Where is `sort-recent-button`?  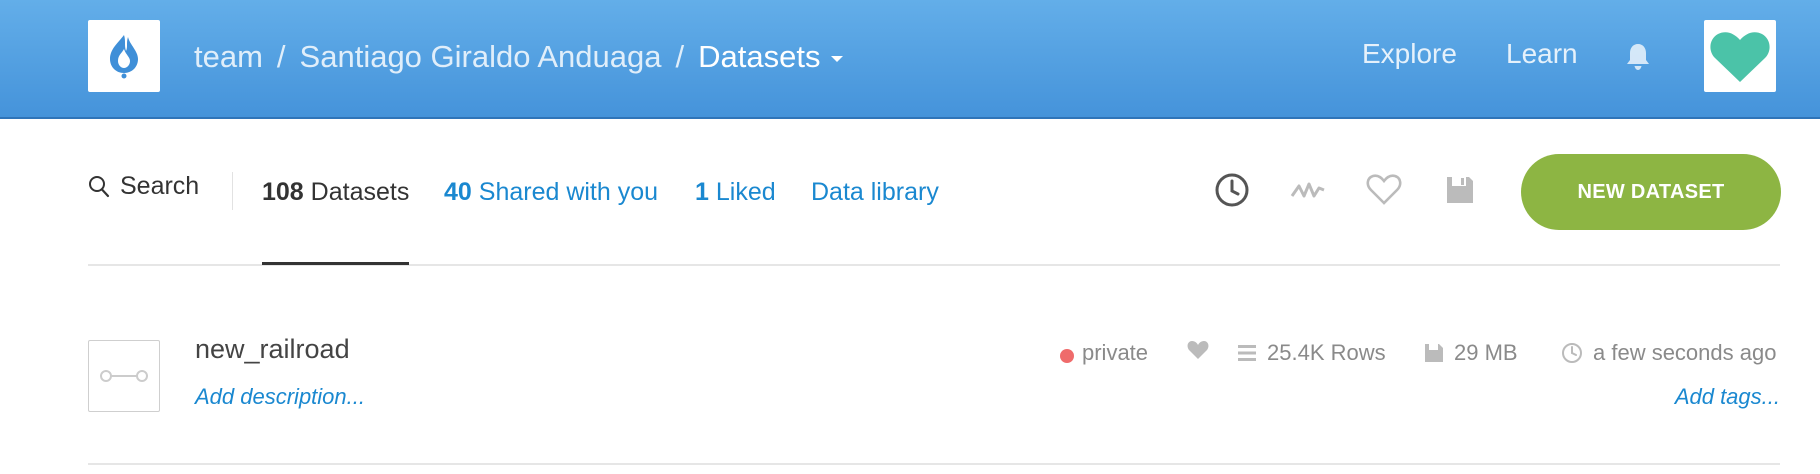 sort-recent-button is located at coordinates (1232, 190).